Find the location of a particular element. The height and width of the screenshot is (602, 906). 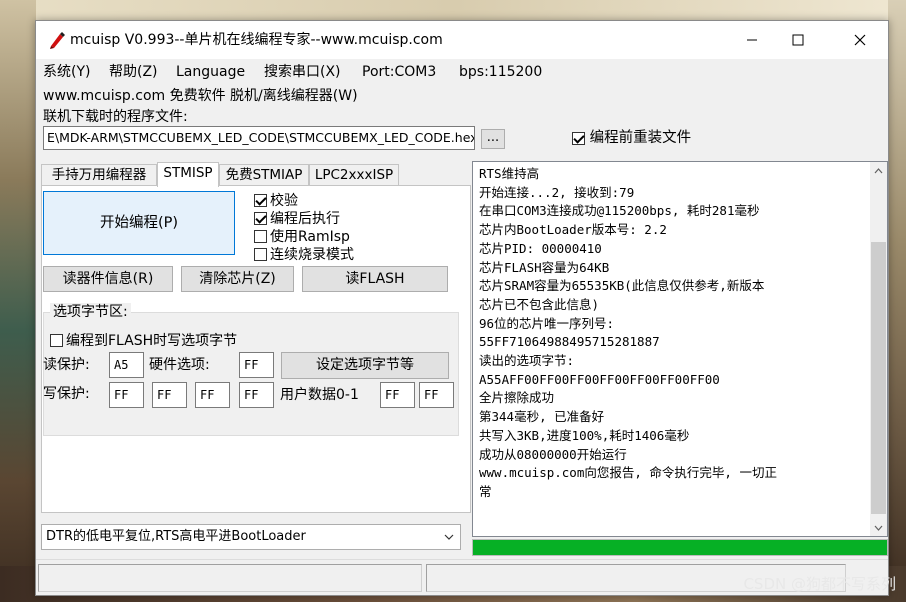

log-line: www.mcuisp.com向您报告, 命令执行完毕, 一切正 is located at coordinates (628, 473).